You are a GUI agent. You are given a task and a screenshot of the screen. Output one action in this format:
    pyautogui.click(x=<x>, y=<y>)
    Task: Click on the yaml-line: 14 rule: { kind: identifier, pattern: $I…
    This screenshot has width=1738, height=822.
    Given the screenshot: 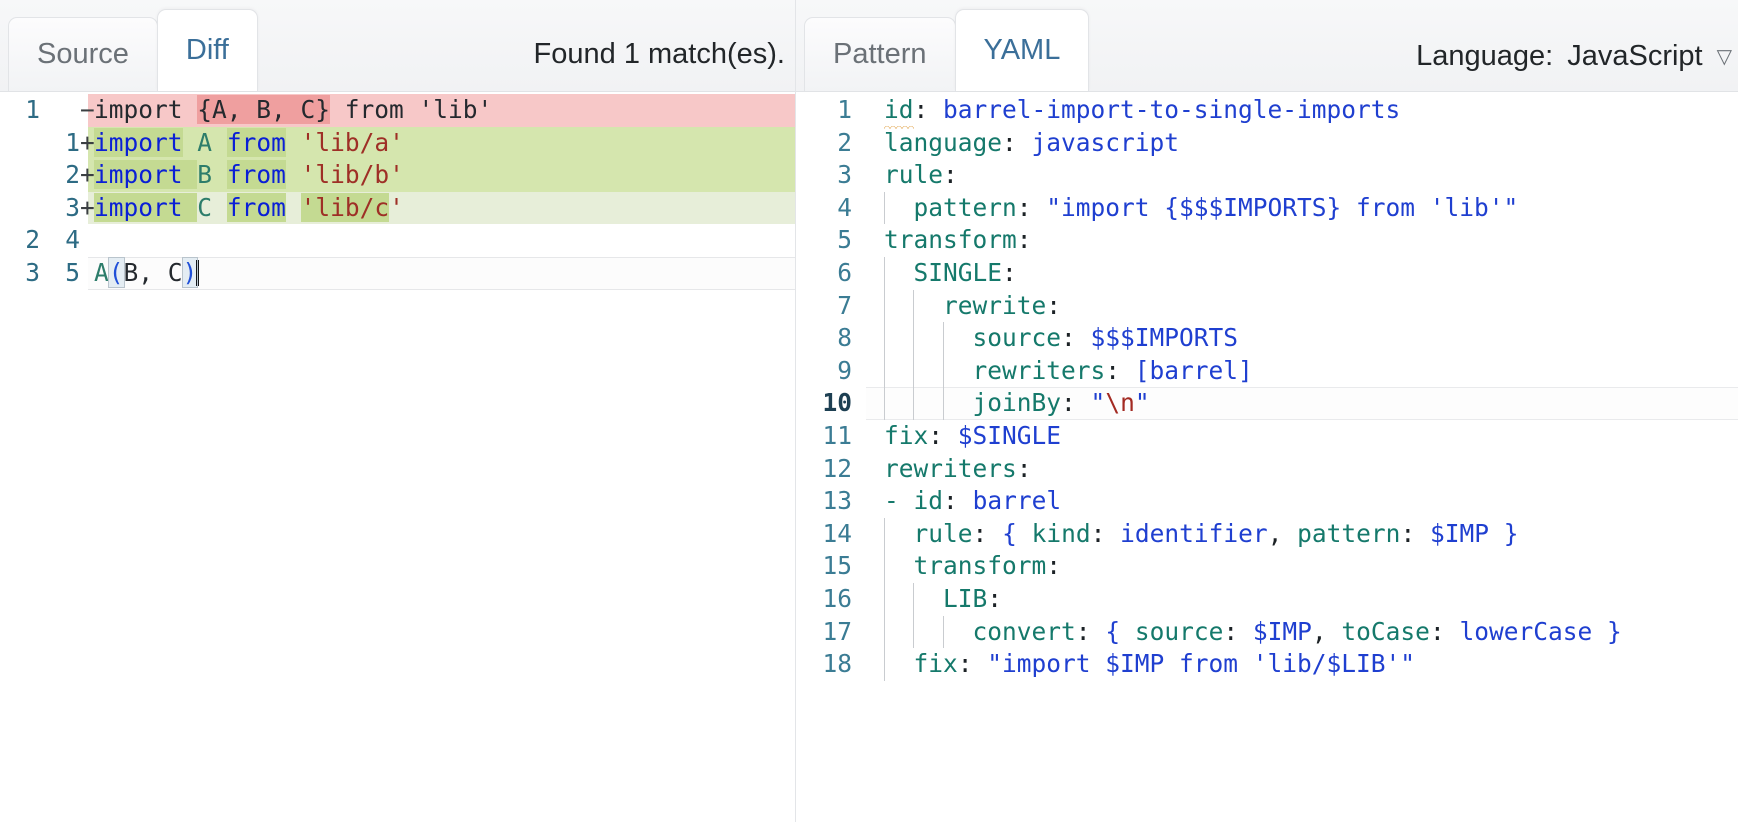 What is the action you would take?
    pyautogui.click(x=1267, y=534)
    